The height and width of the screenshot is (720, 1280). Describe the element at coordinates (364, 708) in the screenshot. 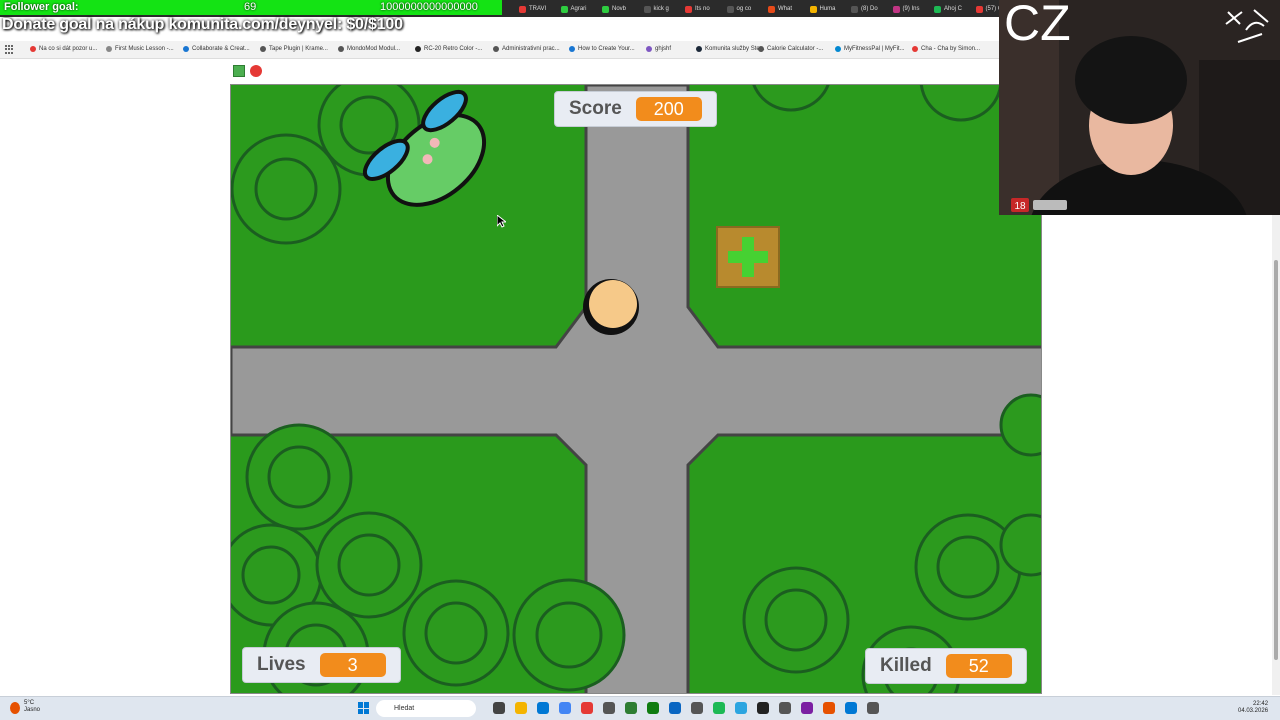

I see `windows-start-icon` at that location.